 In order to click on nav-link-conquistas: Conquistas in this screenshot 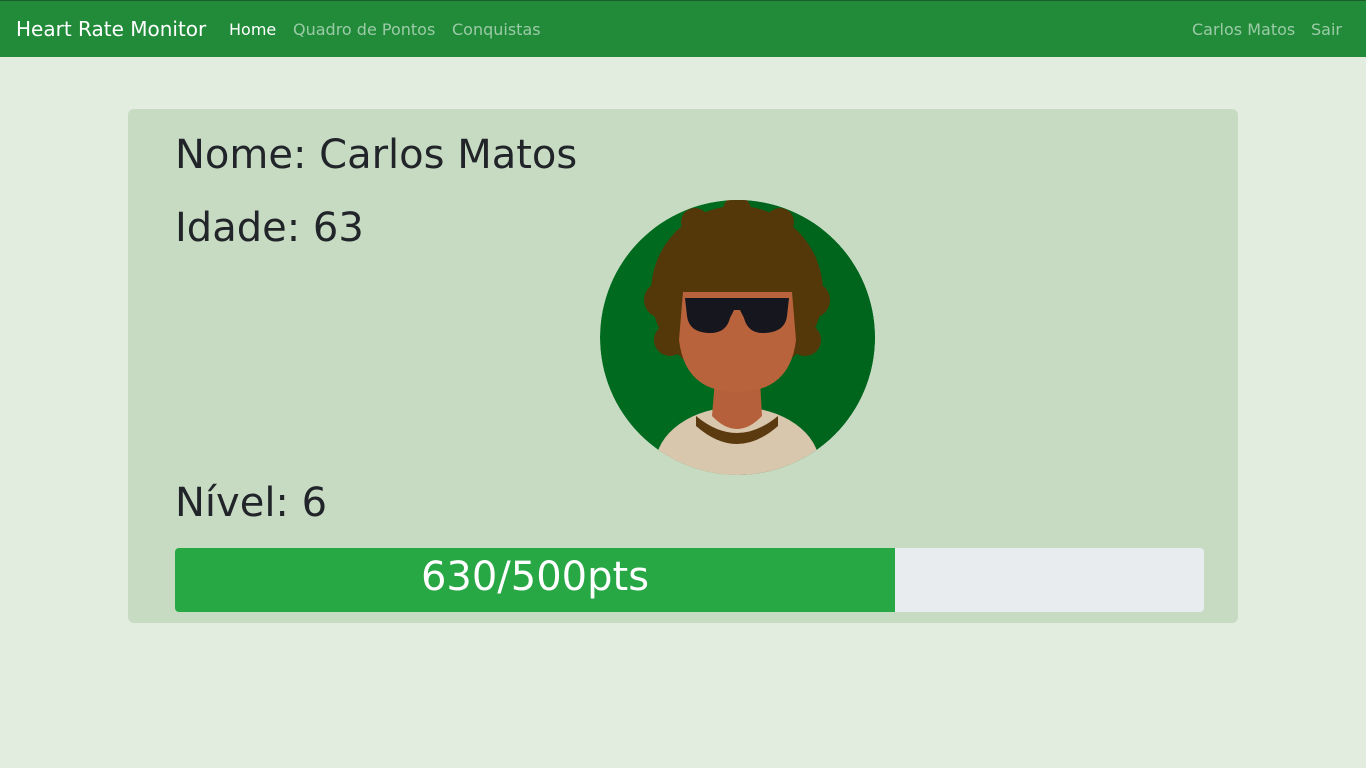, I will do `click(496, 29)`.